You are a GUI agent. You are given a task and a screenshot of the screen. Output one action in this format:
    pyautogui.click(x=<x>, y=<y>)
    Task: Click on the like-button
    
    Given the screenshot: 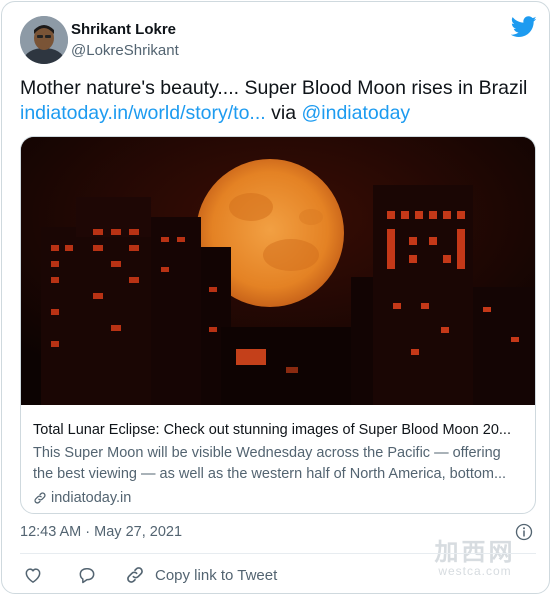 What is the action you would take?
    pyautogui.click(x=33, y=575)
    